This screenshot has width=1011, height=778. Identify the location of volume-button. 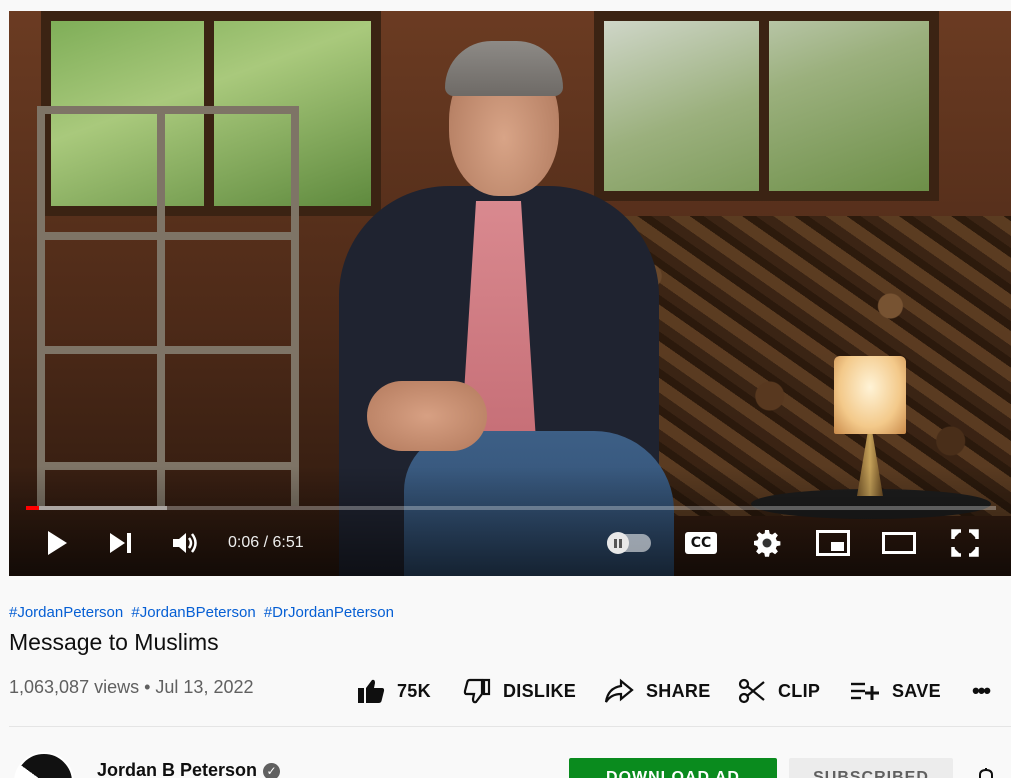
(185, 543).